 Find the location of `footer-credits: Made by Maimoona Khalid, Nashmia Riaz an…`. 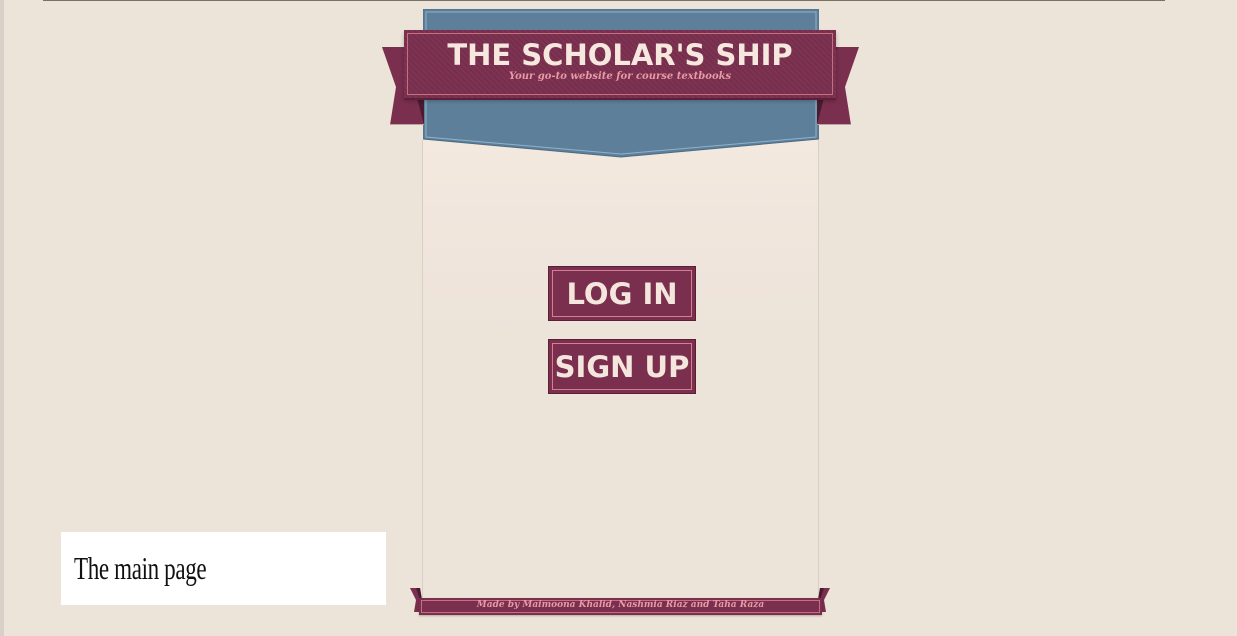

footer-credits: Made by Maimoona Khalid, Nashmia Riaz an… is located at coordinates (620, 605).